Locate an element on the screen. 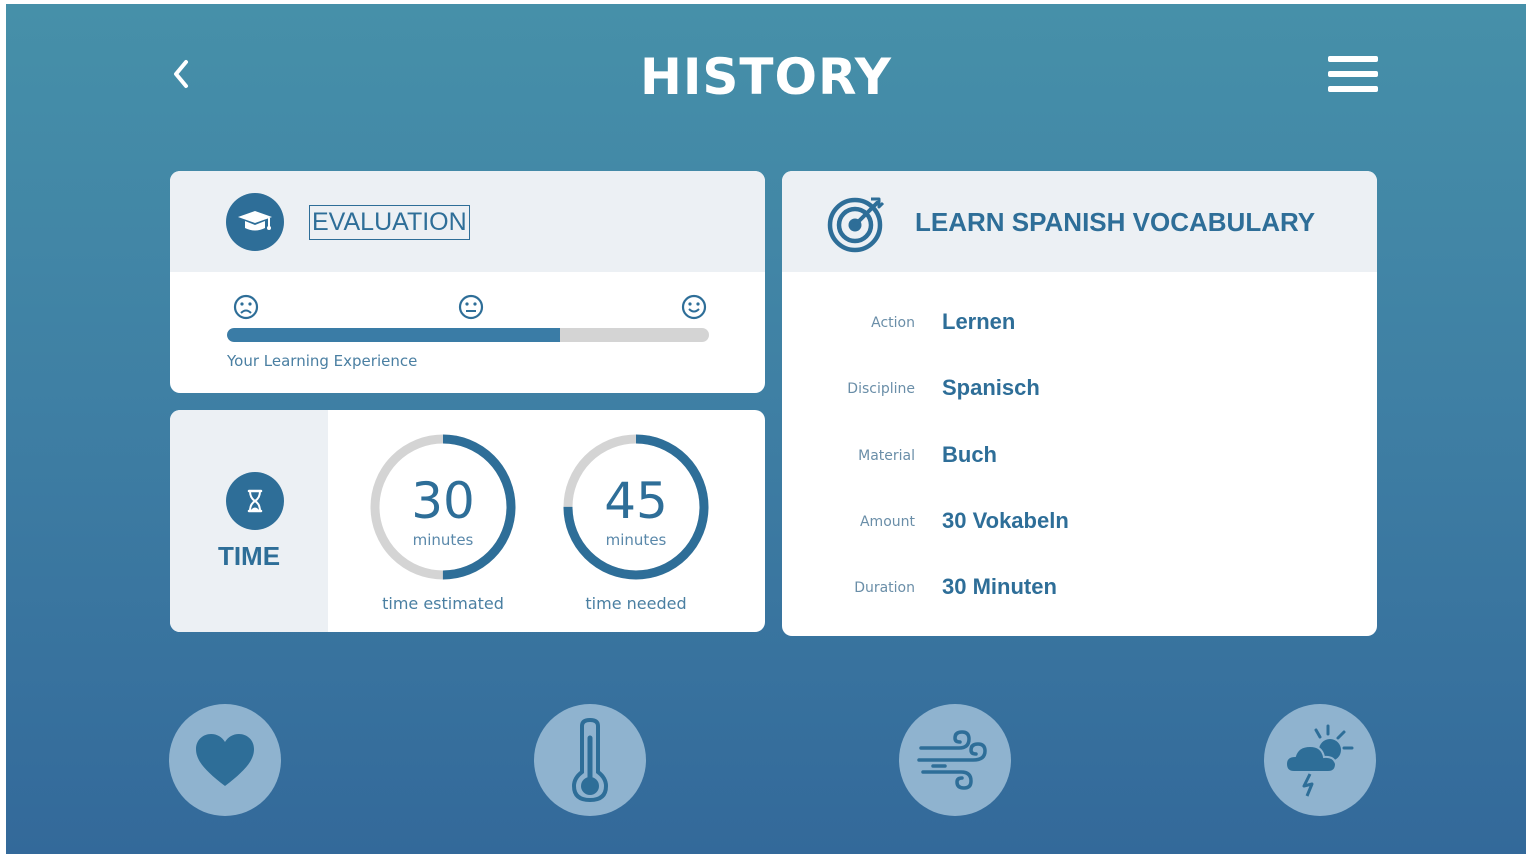 The image size is (1526, 854). detail-key: Action is located at coordinates (893, 323).